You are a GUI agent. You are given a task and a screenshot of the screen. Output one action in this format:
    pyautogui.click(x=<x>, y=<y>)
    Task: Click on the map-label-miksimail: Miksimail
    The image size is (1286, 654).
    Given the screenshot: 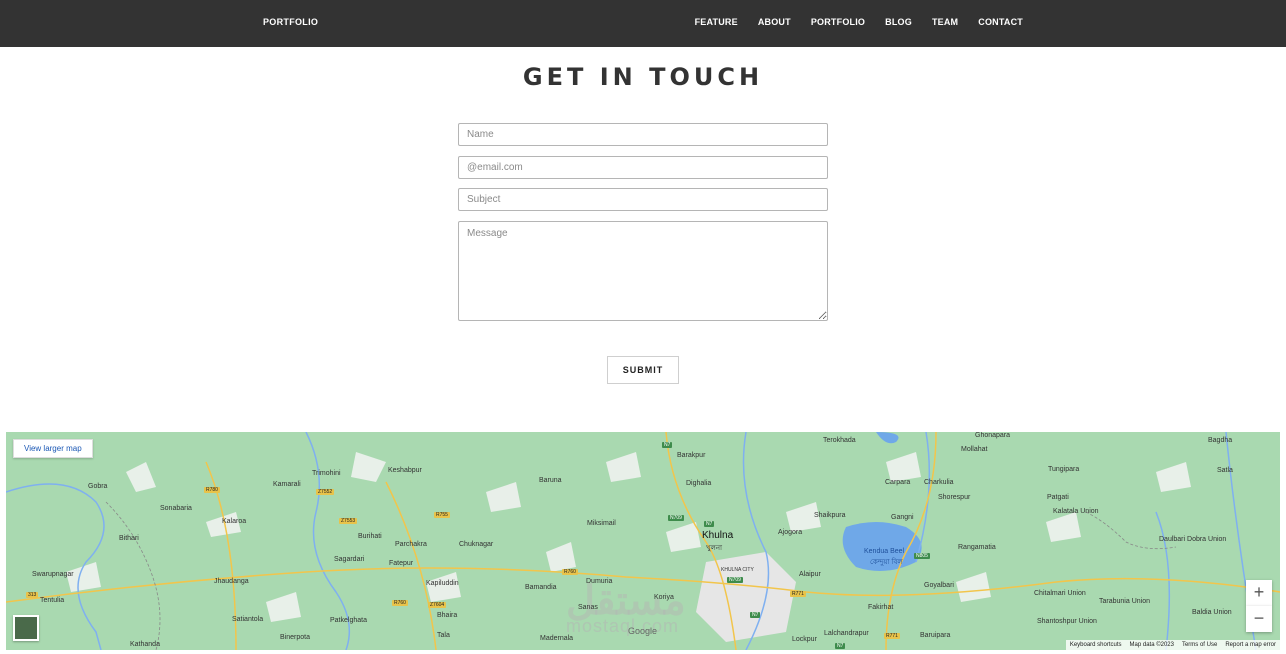 What is the action you would take?
    pyautogui.click(x=601, y=523)
    